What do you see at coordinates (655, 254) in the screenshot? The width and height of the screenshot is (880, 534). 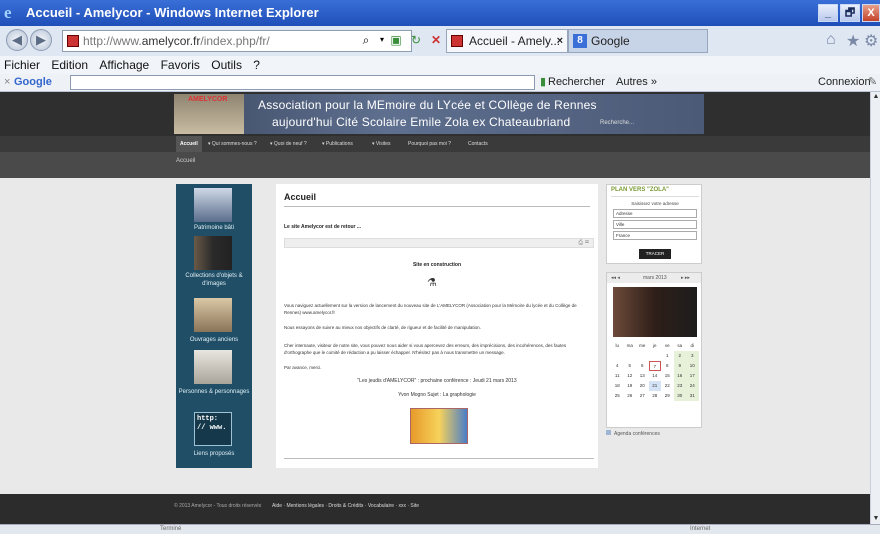 I see `plan-trace-button: TRACER` at bounding box center [655, 254].